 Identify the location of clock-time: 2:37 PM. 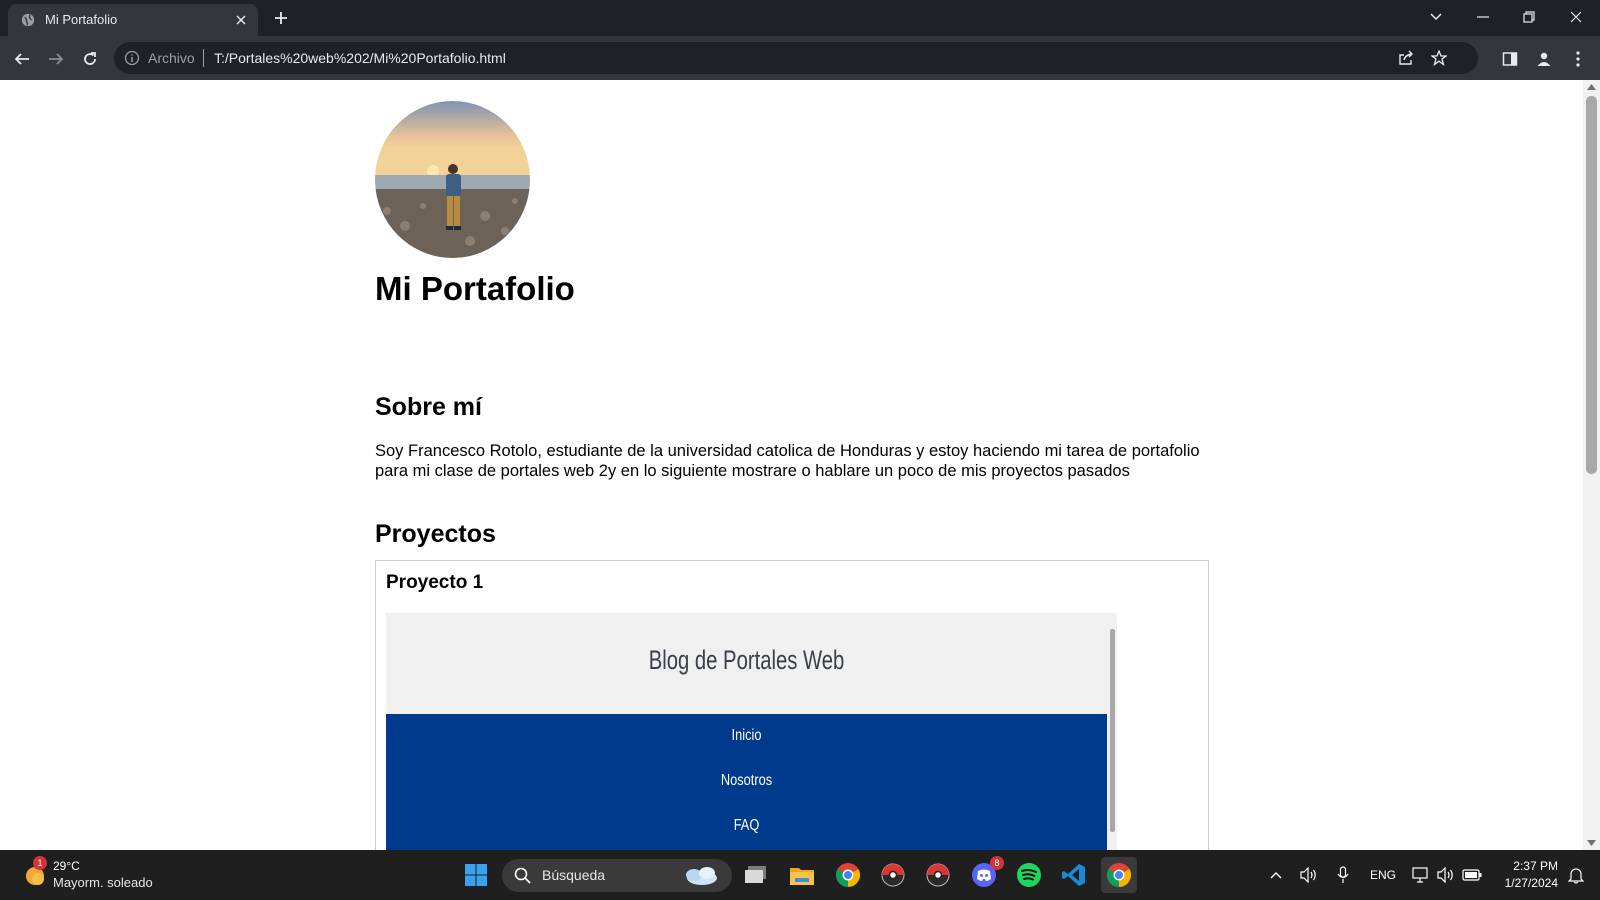
(1535, 866).